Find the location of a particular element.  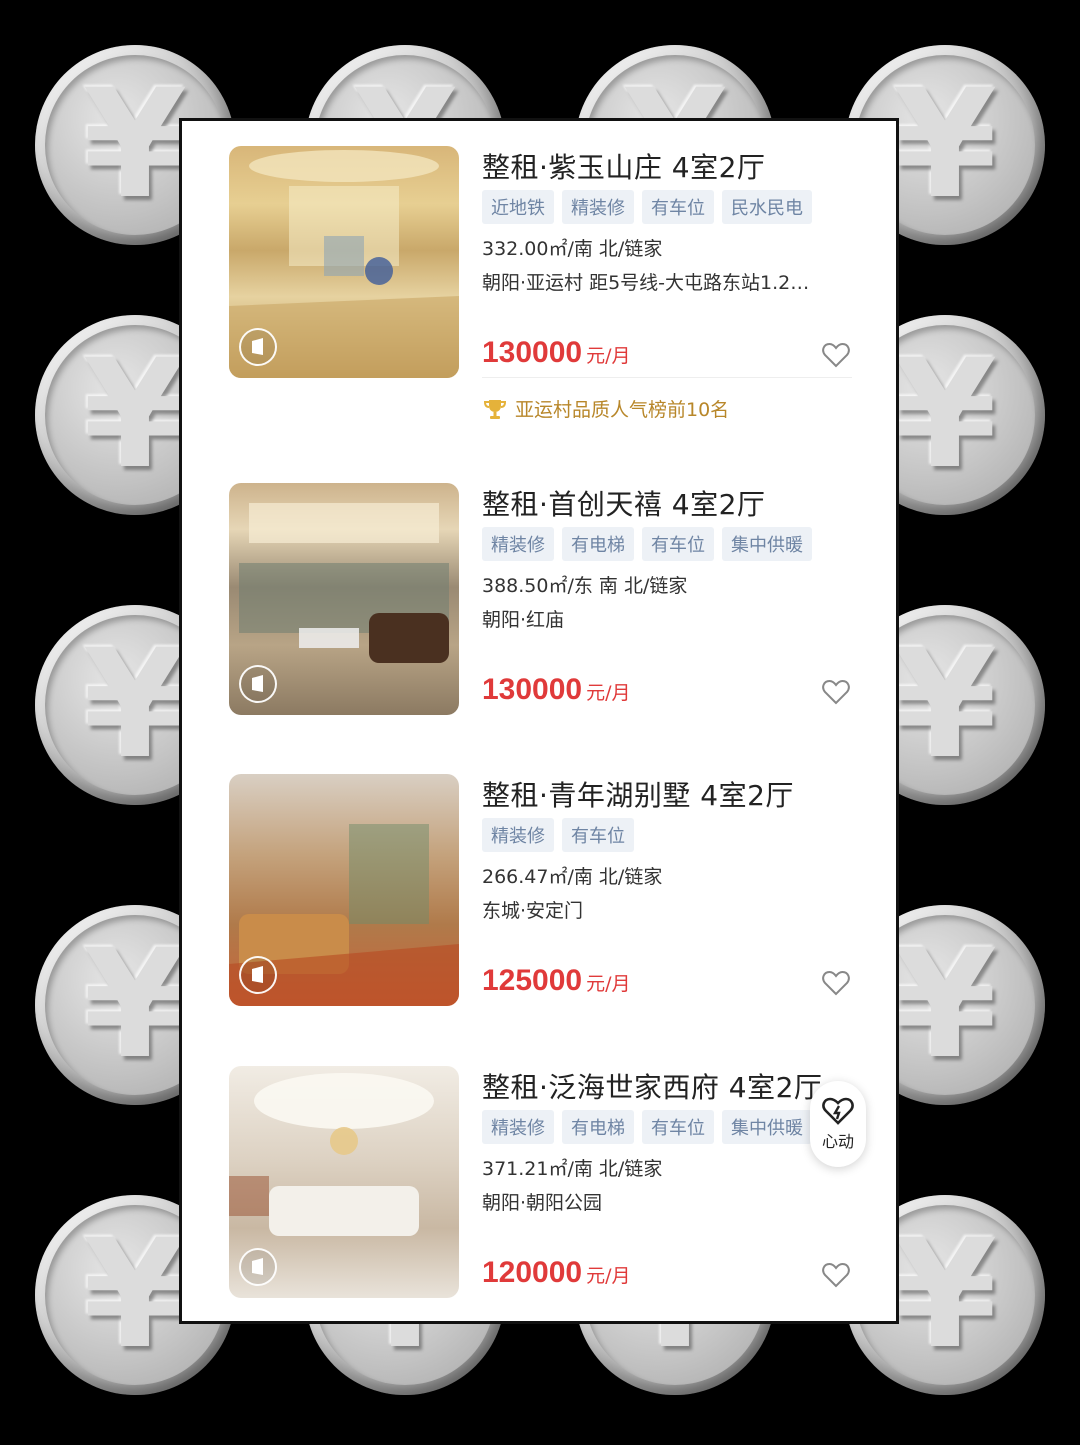

favorites-float-button: 心动 is located at coordinates (838, 1124).